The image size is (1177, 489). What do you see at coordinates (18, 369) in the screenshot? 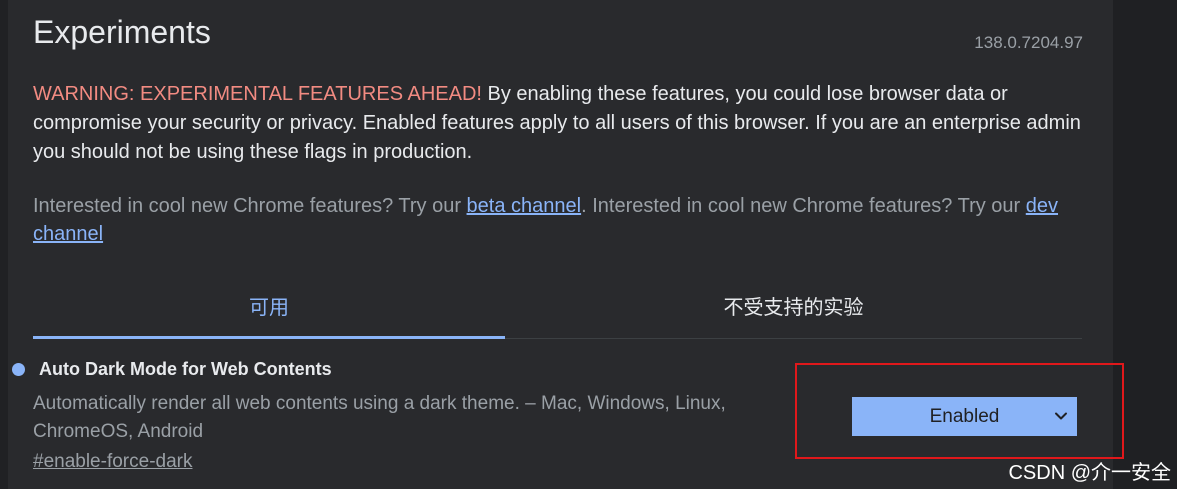
I see `flag-modified-dot` at bounding box center [18, 369].